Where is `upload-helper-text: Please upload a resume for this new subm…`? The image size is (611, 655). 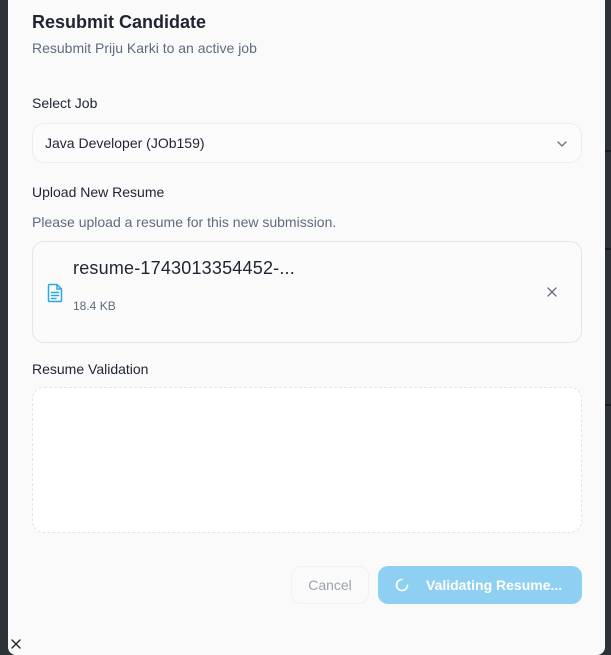 upload-helper-text: Please upload a resume for this new subm… is located at coordinates (184, 222).